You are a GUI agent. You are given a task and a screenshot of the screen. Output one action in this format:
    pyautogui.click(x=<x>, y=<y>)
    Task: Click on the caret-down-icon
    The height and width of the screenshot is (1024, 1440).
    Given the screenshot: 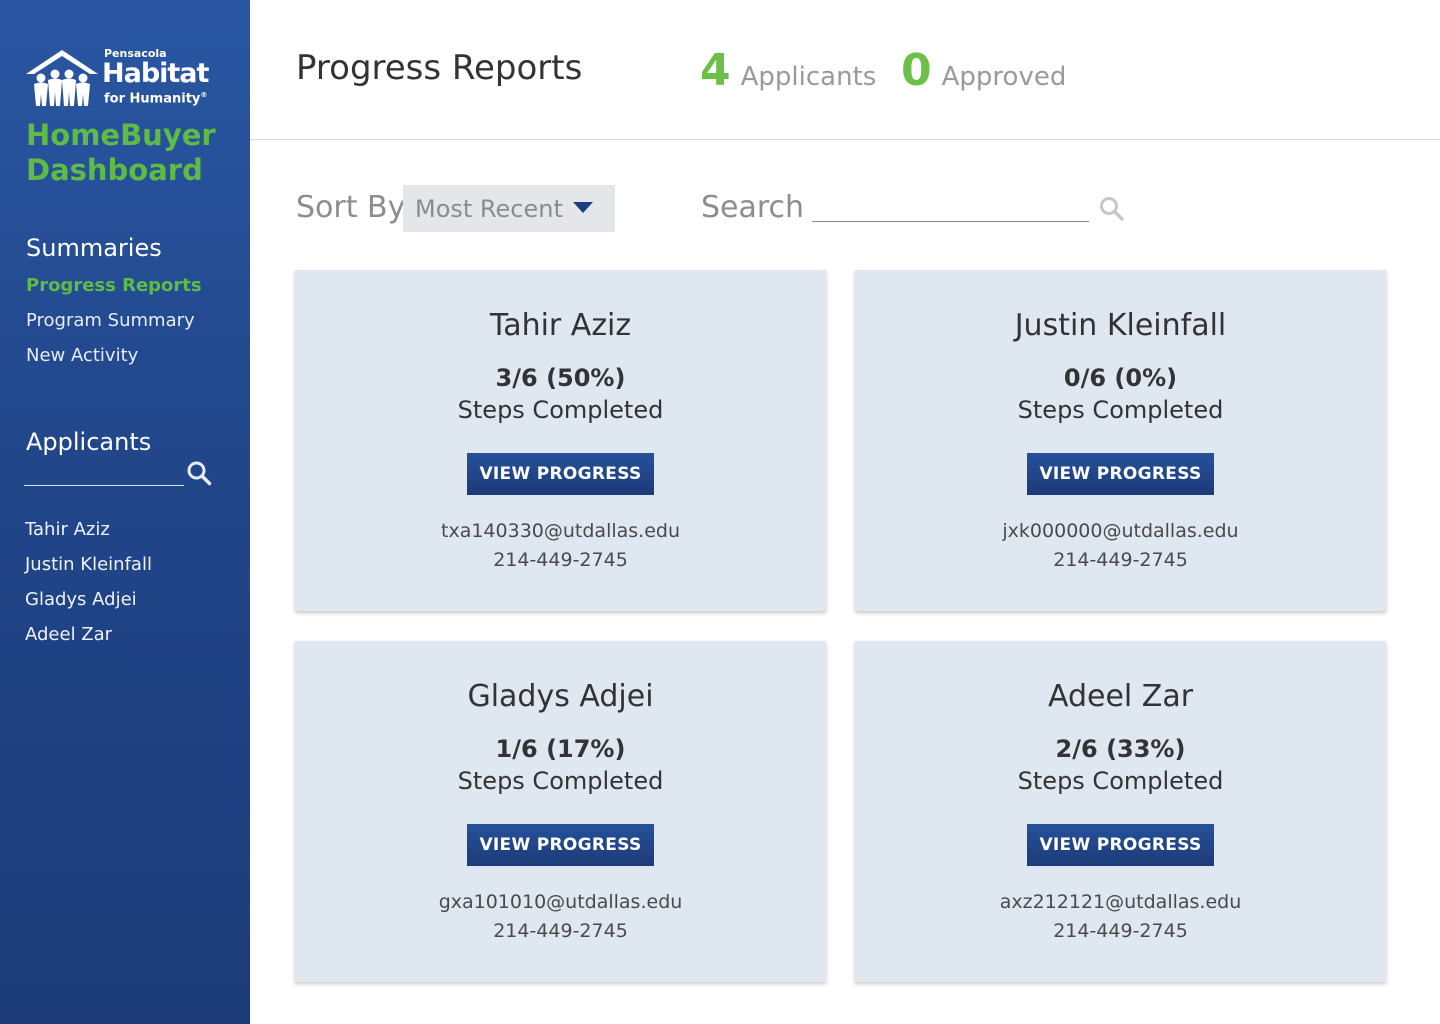 What is the action you would take?
    pyautogui.click(x=583, y=207)
    